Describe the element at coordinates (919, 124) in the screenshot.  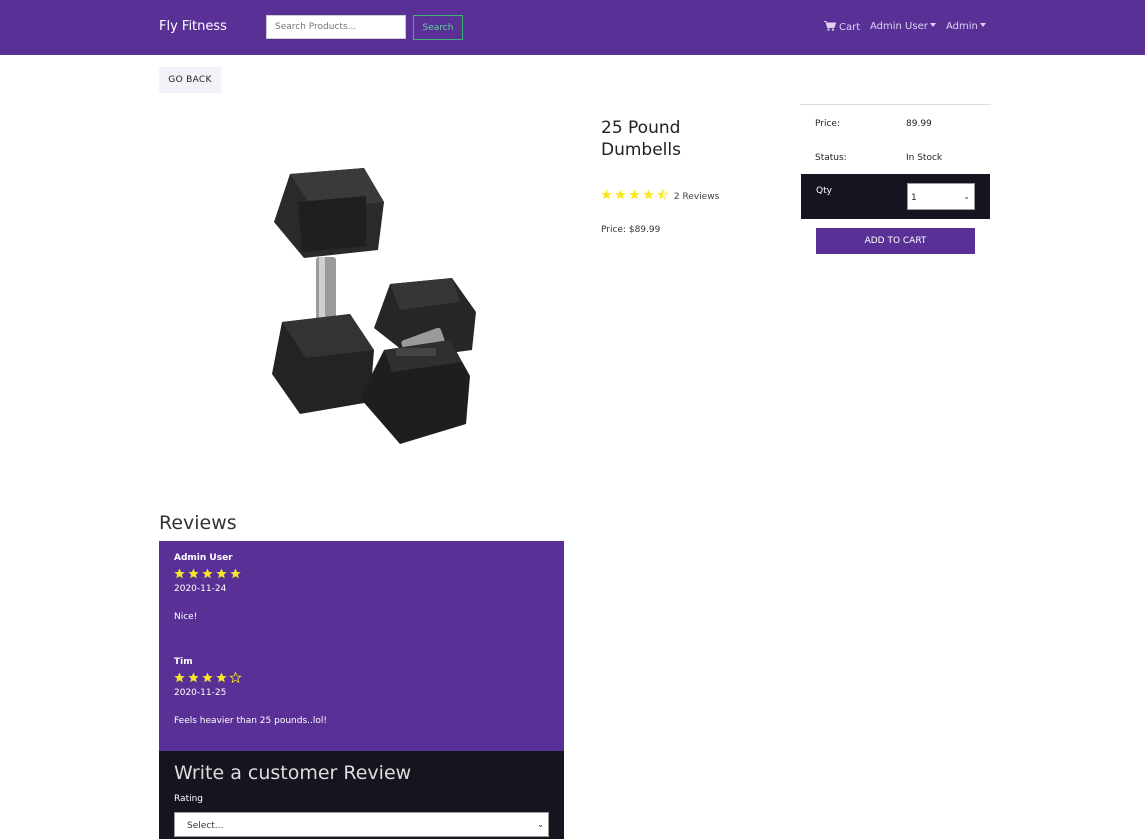
I see `price-value: 89.99` at that location.